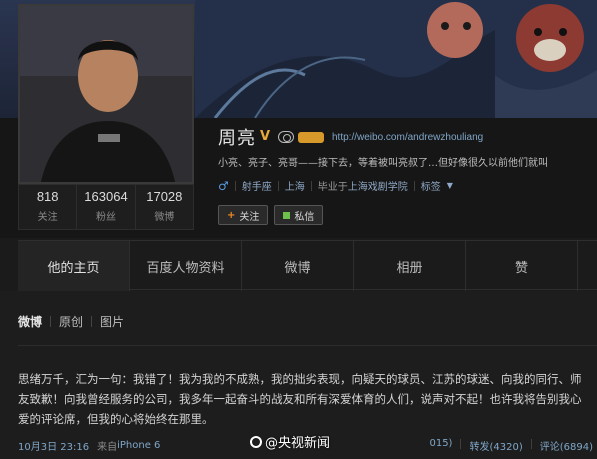 The width and height of the screenshot is (597, 459). Describe the element at coordinates (383, 163) in the screenshot. I see `profile-bio: 小亮、亮子、亮哥——接下去，等着被叫亮叔了…但好像很久以前他们就叫` at that location.